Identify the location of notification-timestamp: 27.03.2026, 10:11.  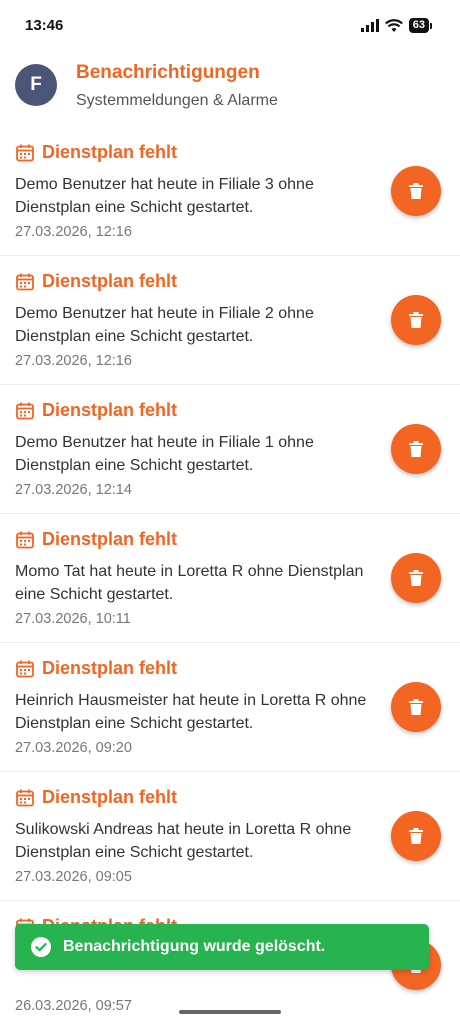
(73, 619).